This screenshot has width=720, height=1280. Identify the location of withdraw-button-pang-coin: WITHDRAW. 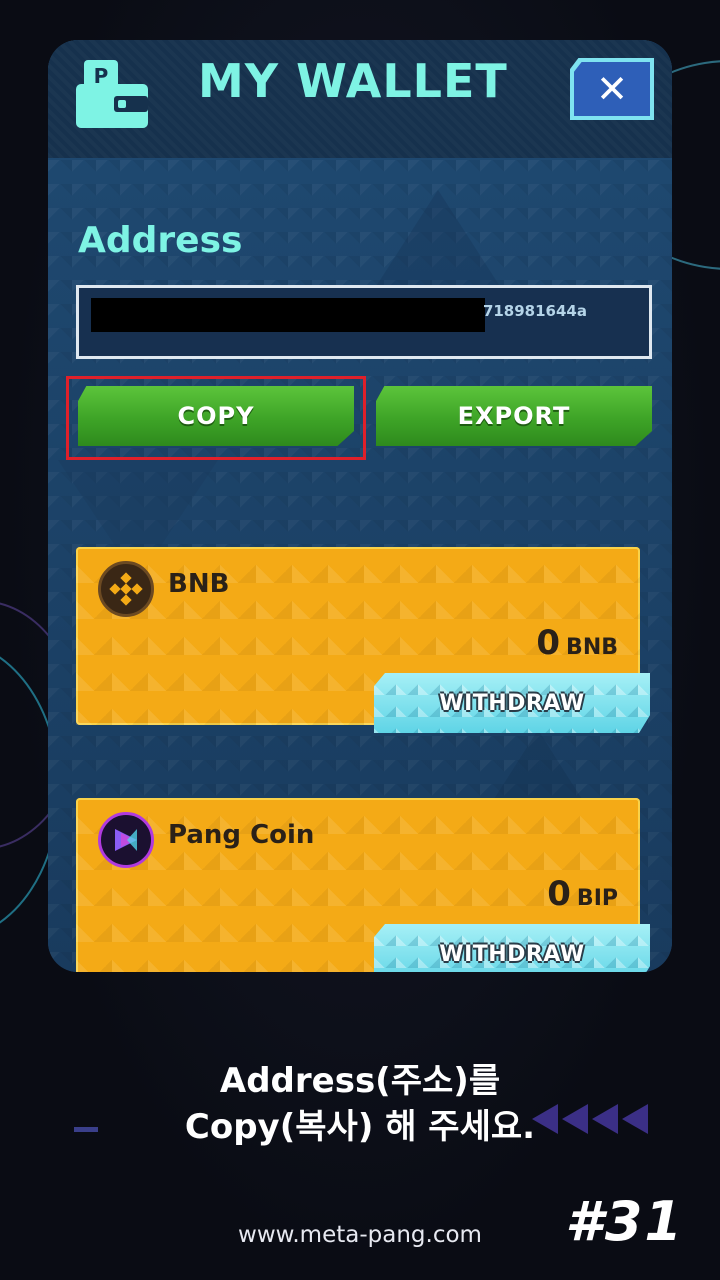
(512, 948).